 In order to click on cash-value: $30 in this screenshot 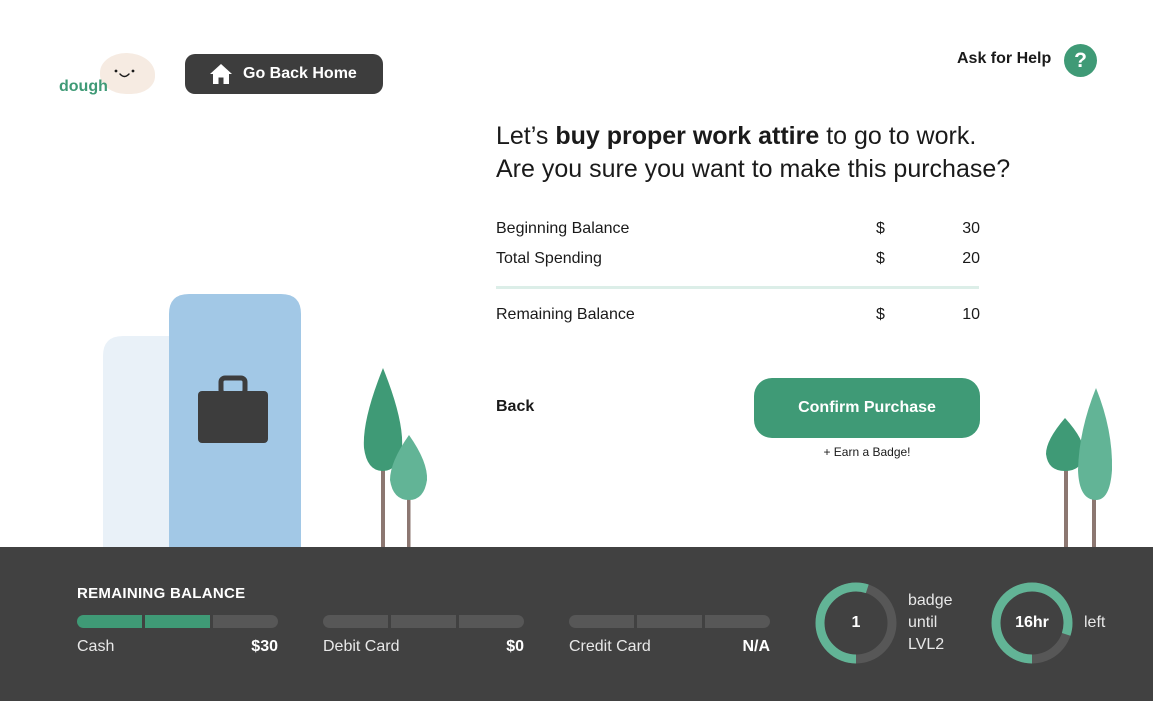, I will do `click(264, 646)`.